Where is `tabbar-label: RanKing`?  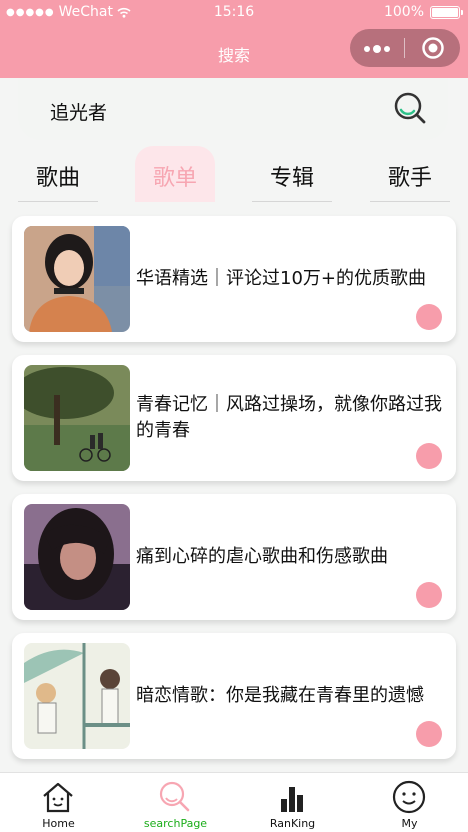 tabbar-label: RanKing is located at coordinates (292, 823).